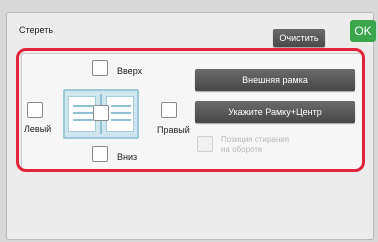  I want to click on ok-button: OK, so click(363, 31).